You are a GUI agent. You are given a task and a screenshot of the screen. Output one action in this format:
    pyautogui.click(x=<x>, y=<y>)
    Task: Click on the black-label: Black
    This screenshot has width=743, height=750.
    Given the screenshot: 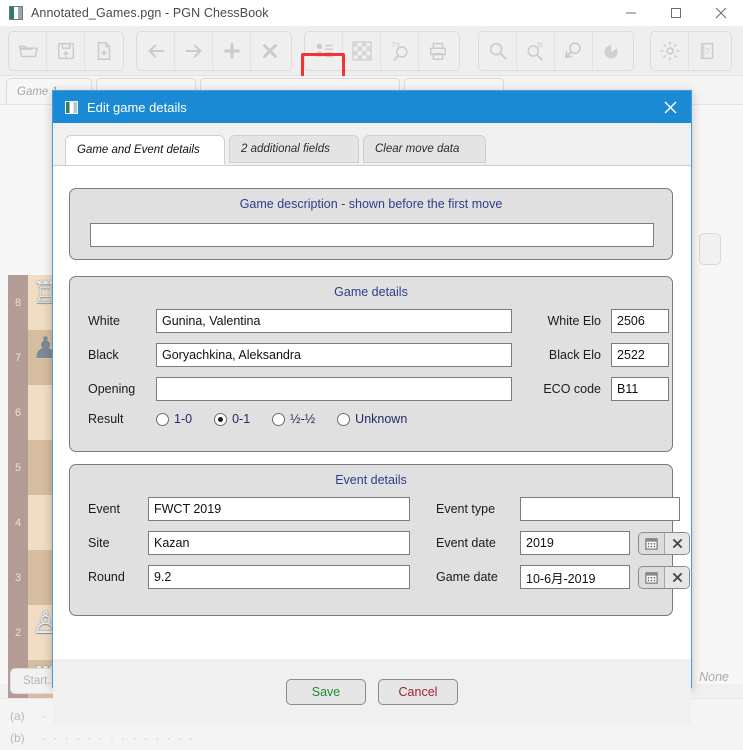 What is the action you would take?
    pyautogui.click(x=103, y=355)
    